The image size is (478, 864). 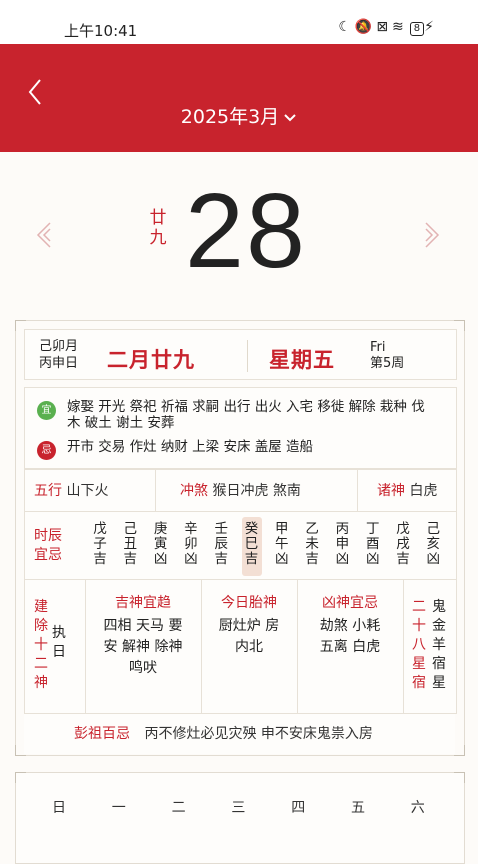 I want to click on zhushen-value: 白虎, so click(x=423, y=491).